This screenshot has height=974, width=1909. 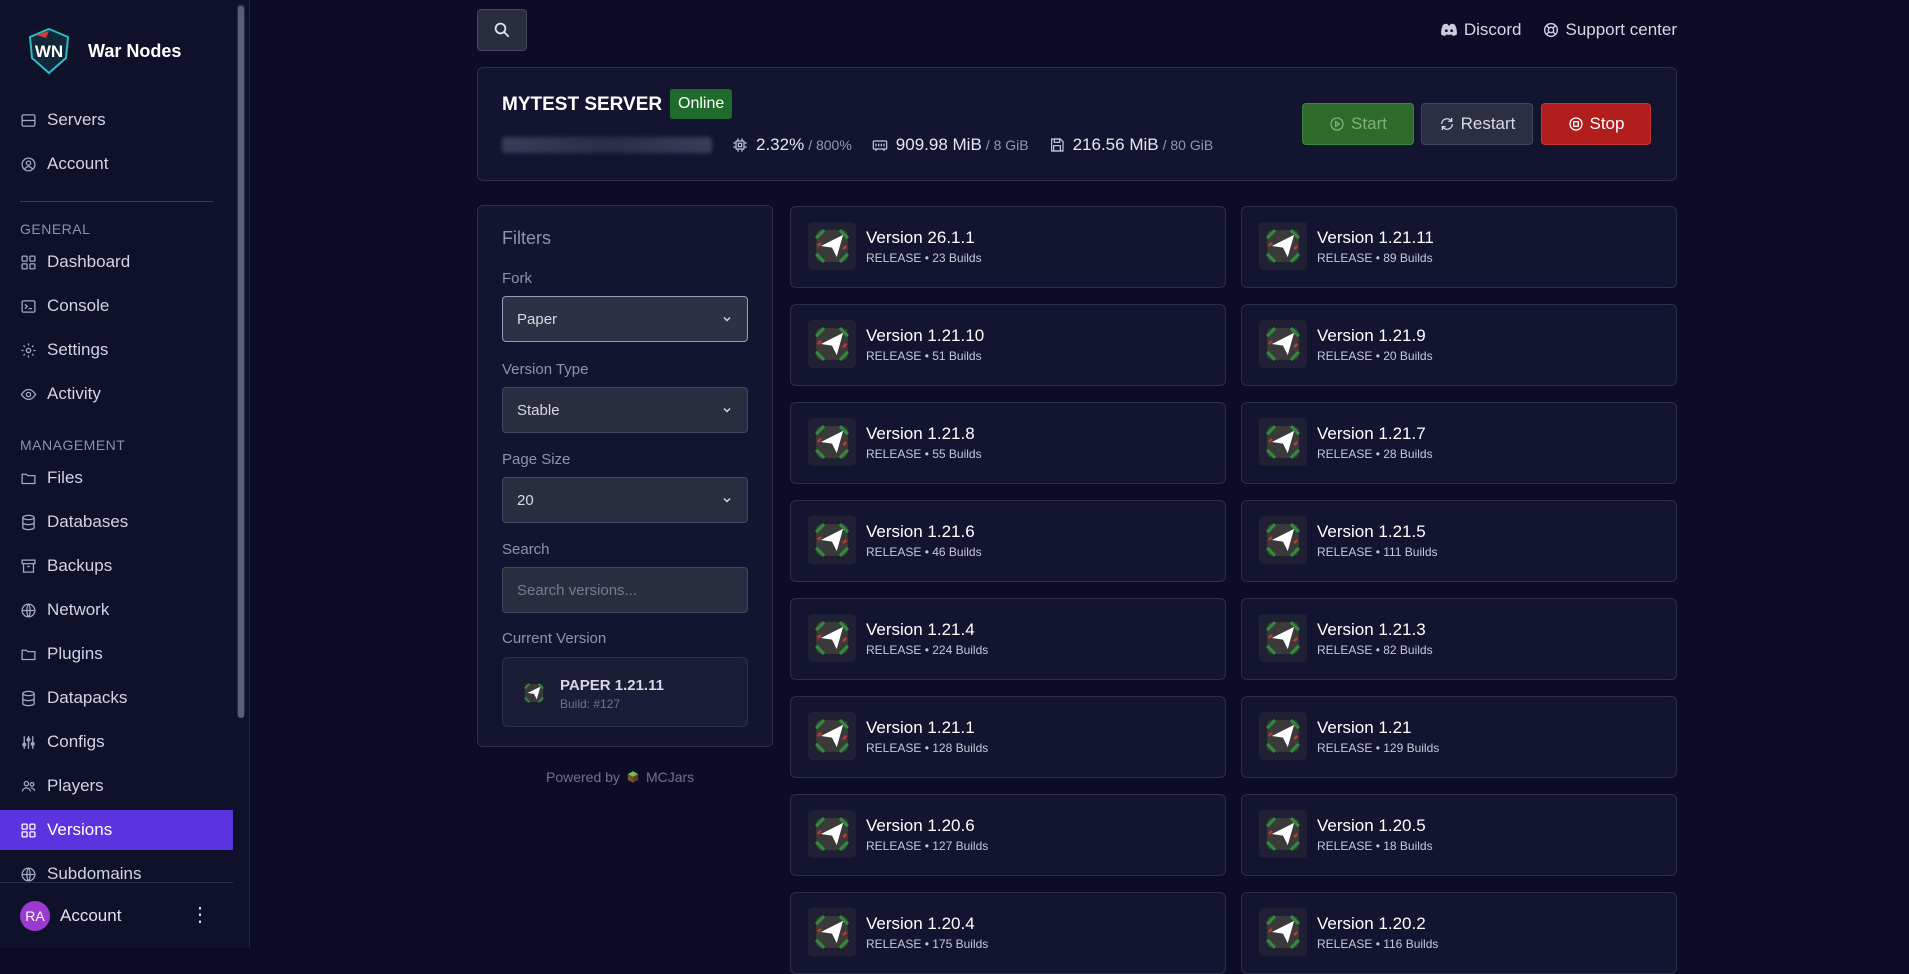 I want to click on version-name: Version 1.20.4, so click(x=920, y=923).